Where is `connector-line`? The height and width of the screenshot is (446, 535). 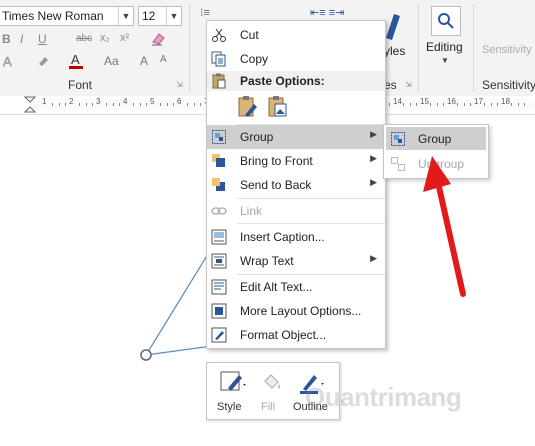 connector-line is located at coordinates (179, 350).